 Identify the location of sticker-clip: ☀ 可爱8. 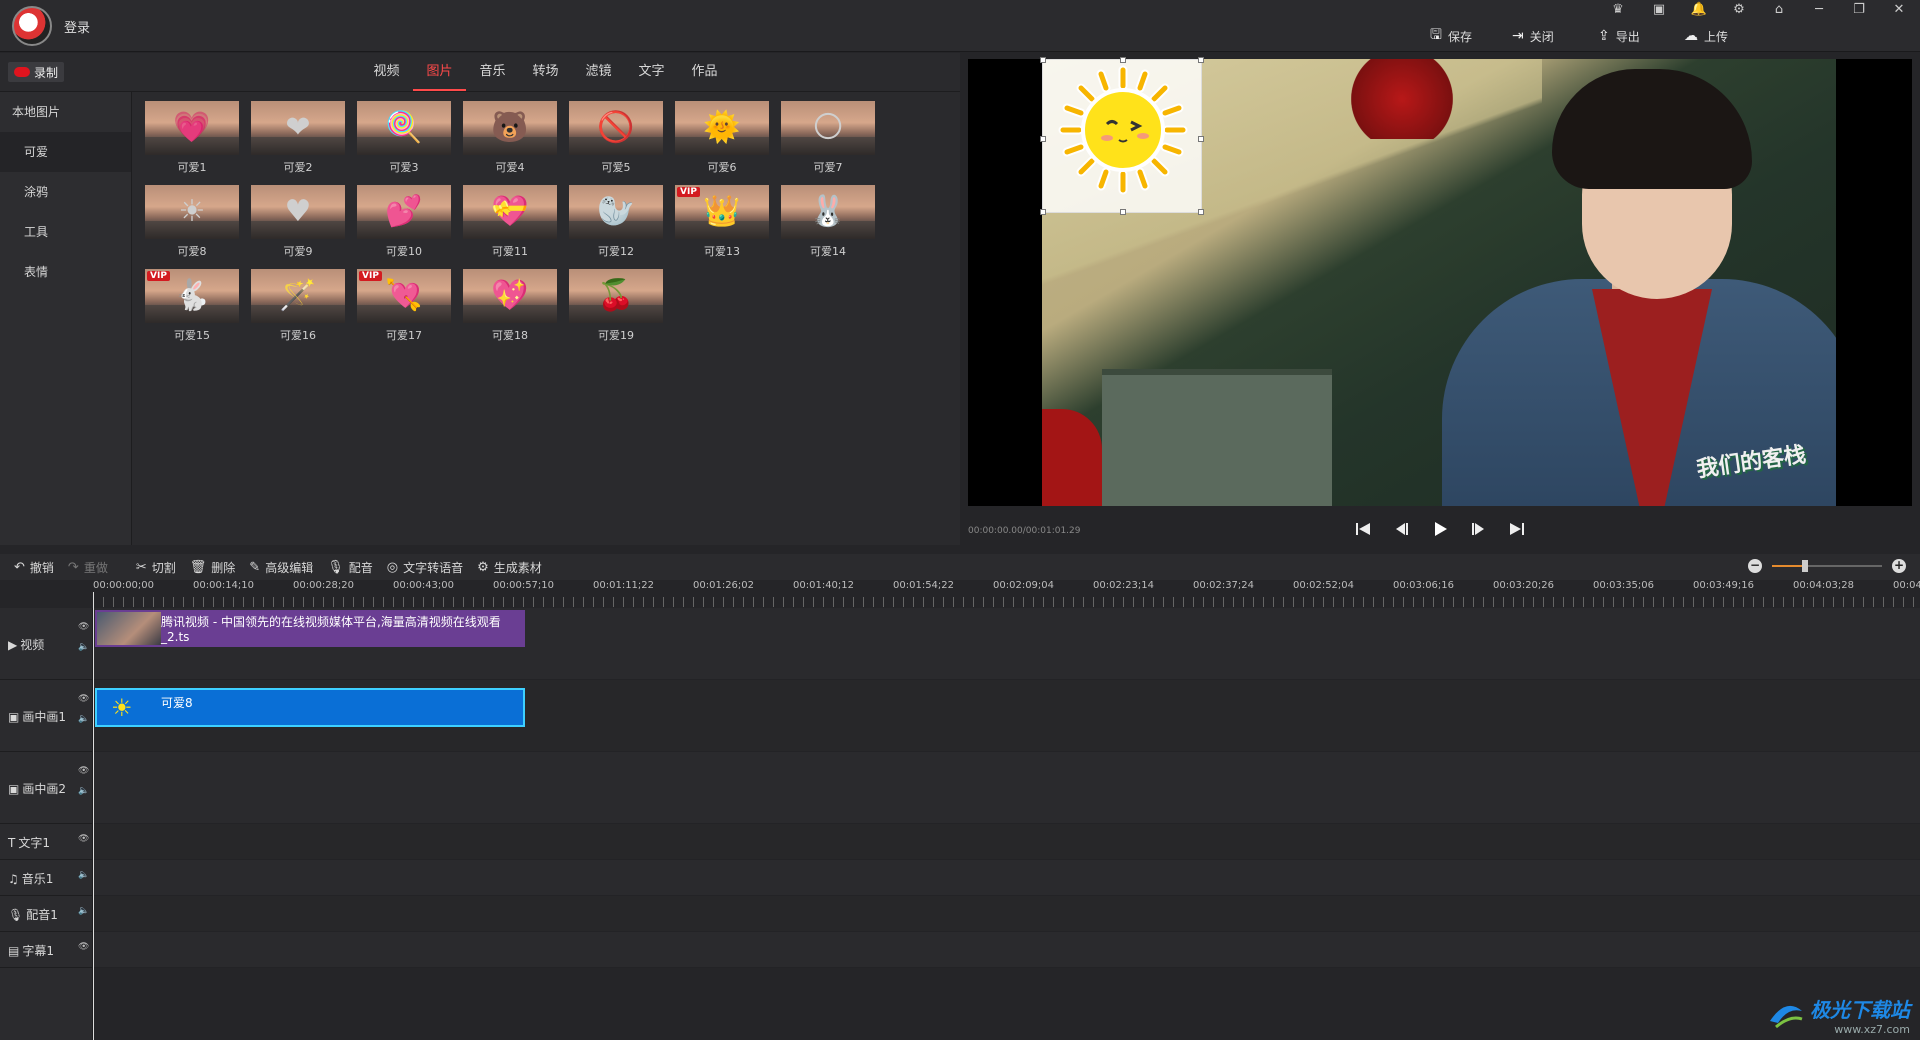
(310, 707).